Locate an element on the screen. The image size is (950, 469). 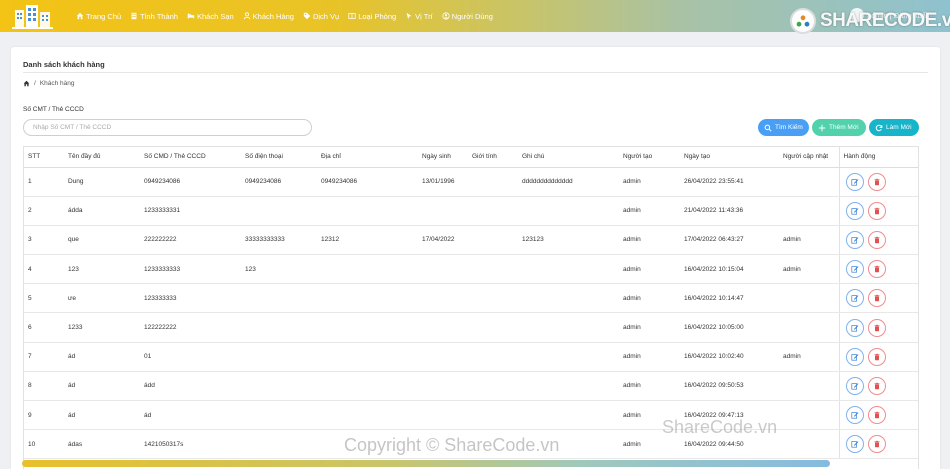
nav-item-dich-vu: Dịch Vụ is located at coordinates (321, 16).